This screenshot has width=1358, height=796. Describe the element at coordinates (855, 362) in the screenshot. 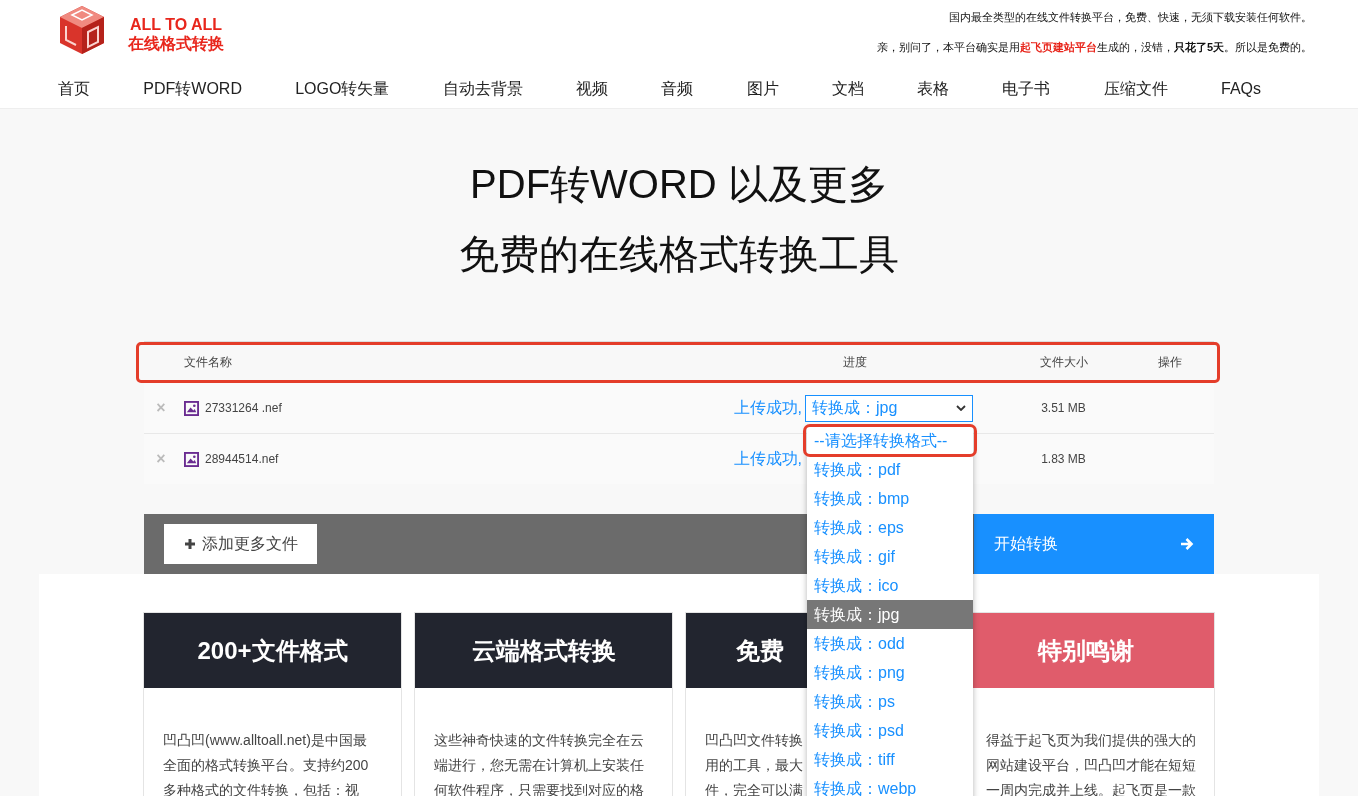

I see `column-header: 进度` at that location.